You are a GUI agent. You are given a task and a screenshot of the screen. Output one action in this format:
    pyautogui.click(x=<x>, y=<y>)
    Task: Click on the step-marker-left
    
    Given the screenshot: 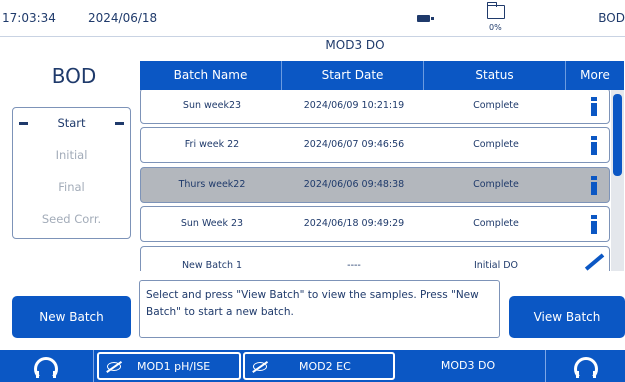 What is the action you would take?
    pyautogui.click(x=23, y=123)
    